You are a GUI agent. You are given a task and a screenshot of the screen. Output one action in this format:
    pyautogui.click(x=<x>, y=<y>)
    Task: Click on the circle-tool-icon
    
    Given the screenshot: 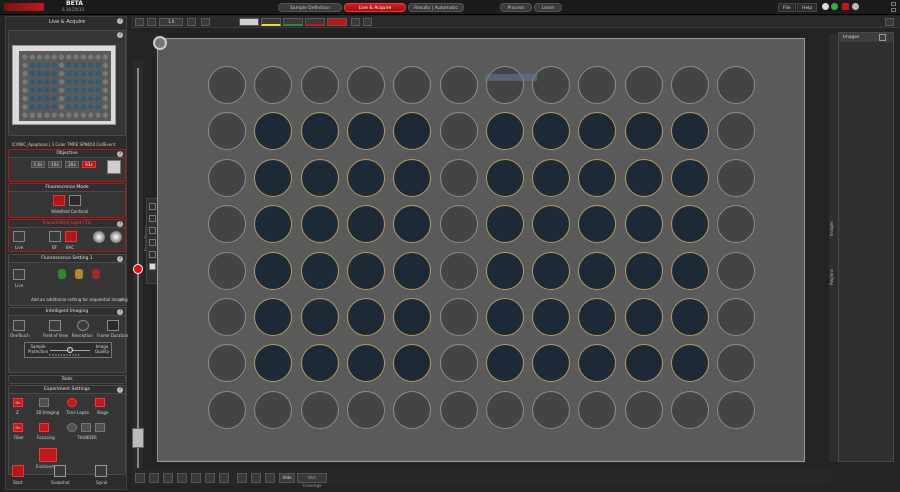 What is the action you would take?
    pyautogui.click(x=210, y=478)
    